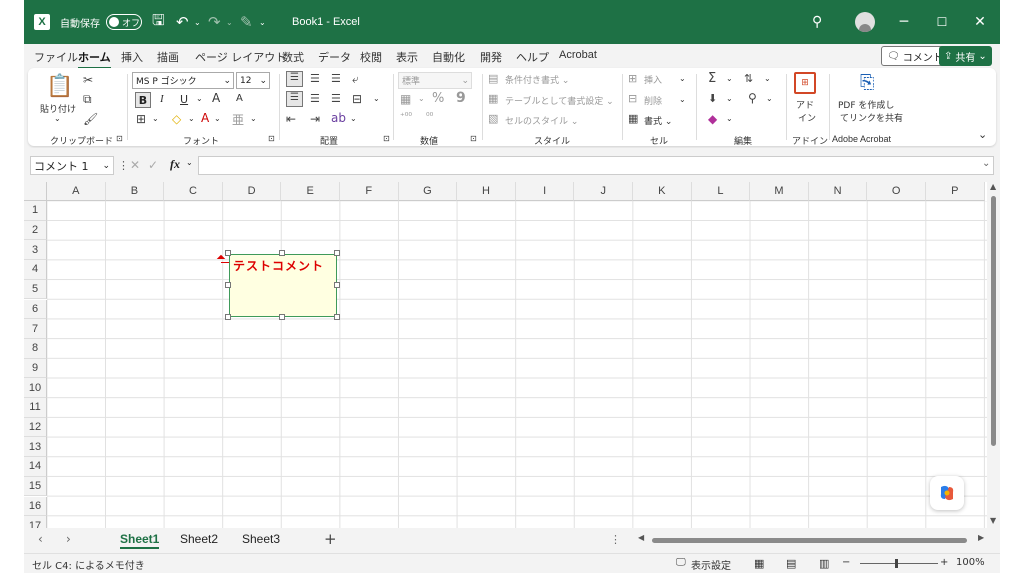 This screenshot has height=576, width=1024. I want to click on align-right-icon: ☰, so click(336, 98).